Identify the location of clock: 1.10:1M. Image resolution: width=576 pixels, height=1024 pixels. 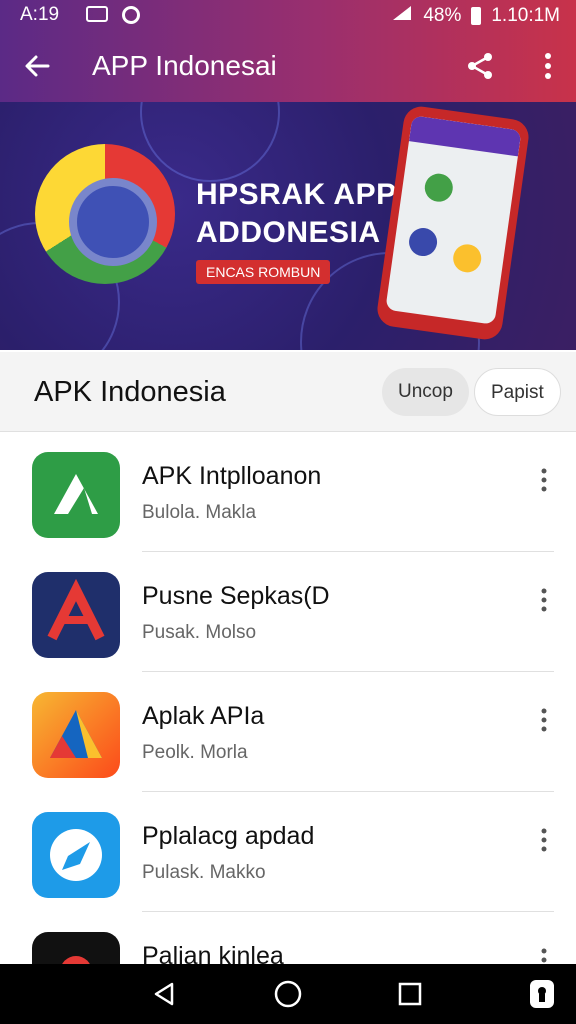
(525, 15).